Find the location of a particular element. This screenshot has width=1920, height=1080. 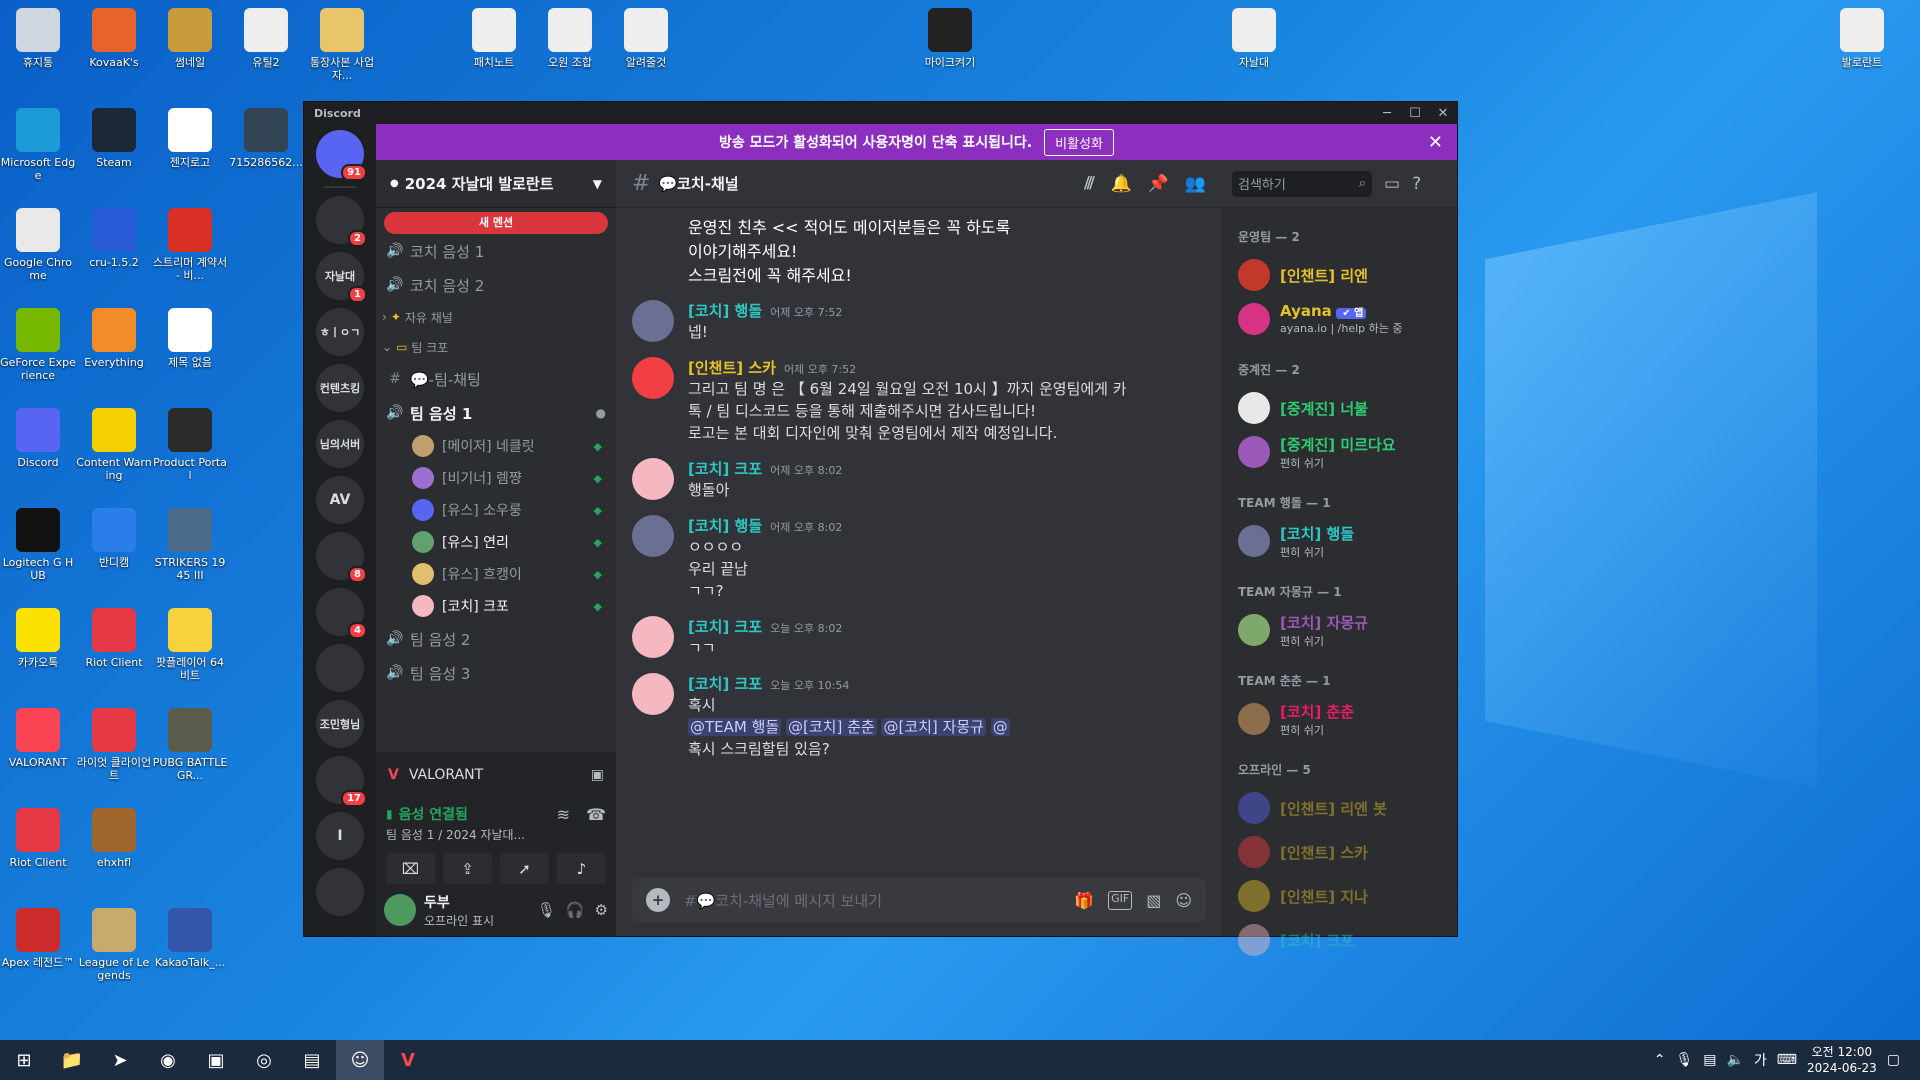

voice-channel: 🔊 팀 음성 3 is located at coordinates (496, 673).